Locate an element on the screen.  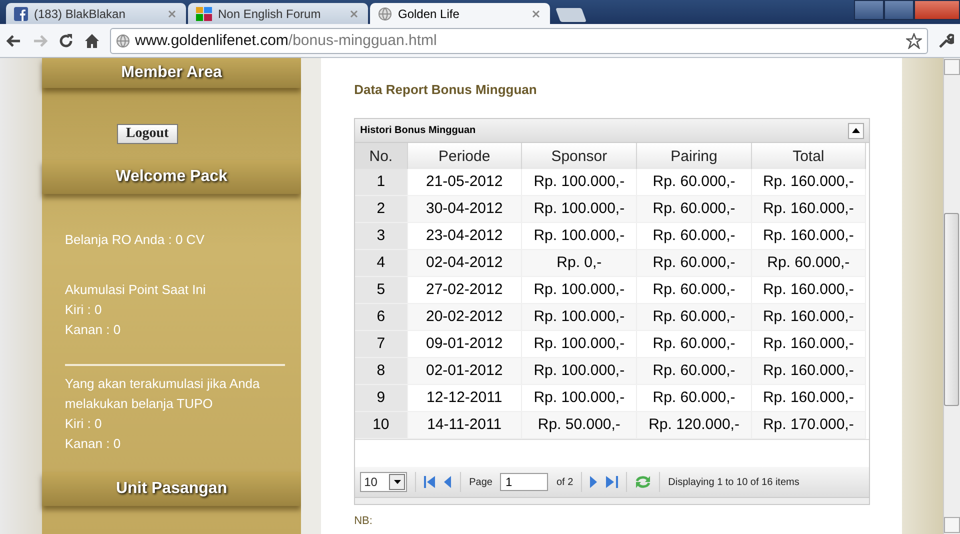
table-cell: 6 is located at coordinates (381, 317).